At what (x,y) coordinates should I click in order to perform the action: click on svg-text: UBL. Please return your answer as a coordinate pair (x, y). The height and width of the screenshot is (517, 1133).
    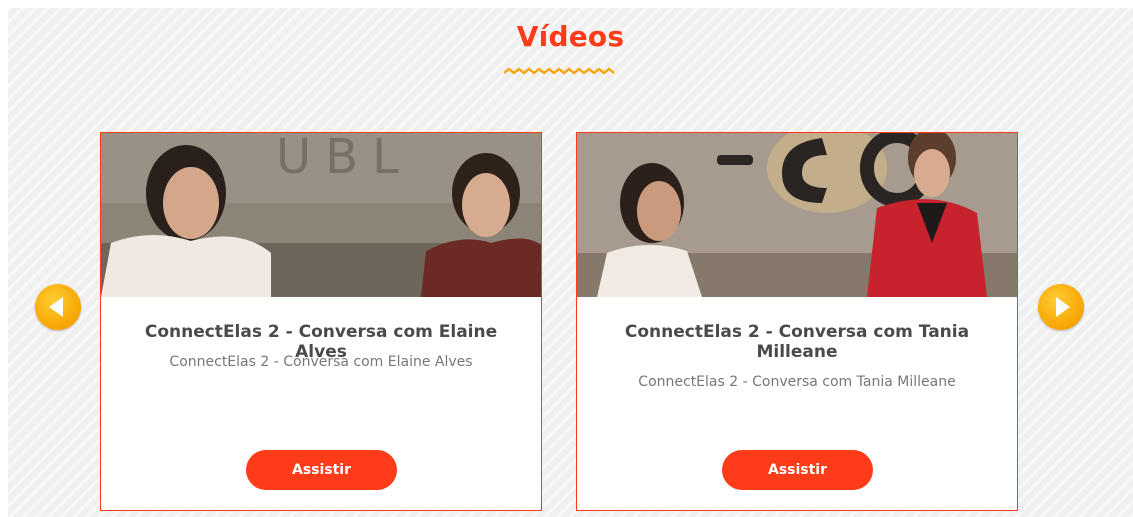
    Looking at the image, I should click on (344, 159).